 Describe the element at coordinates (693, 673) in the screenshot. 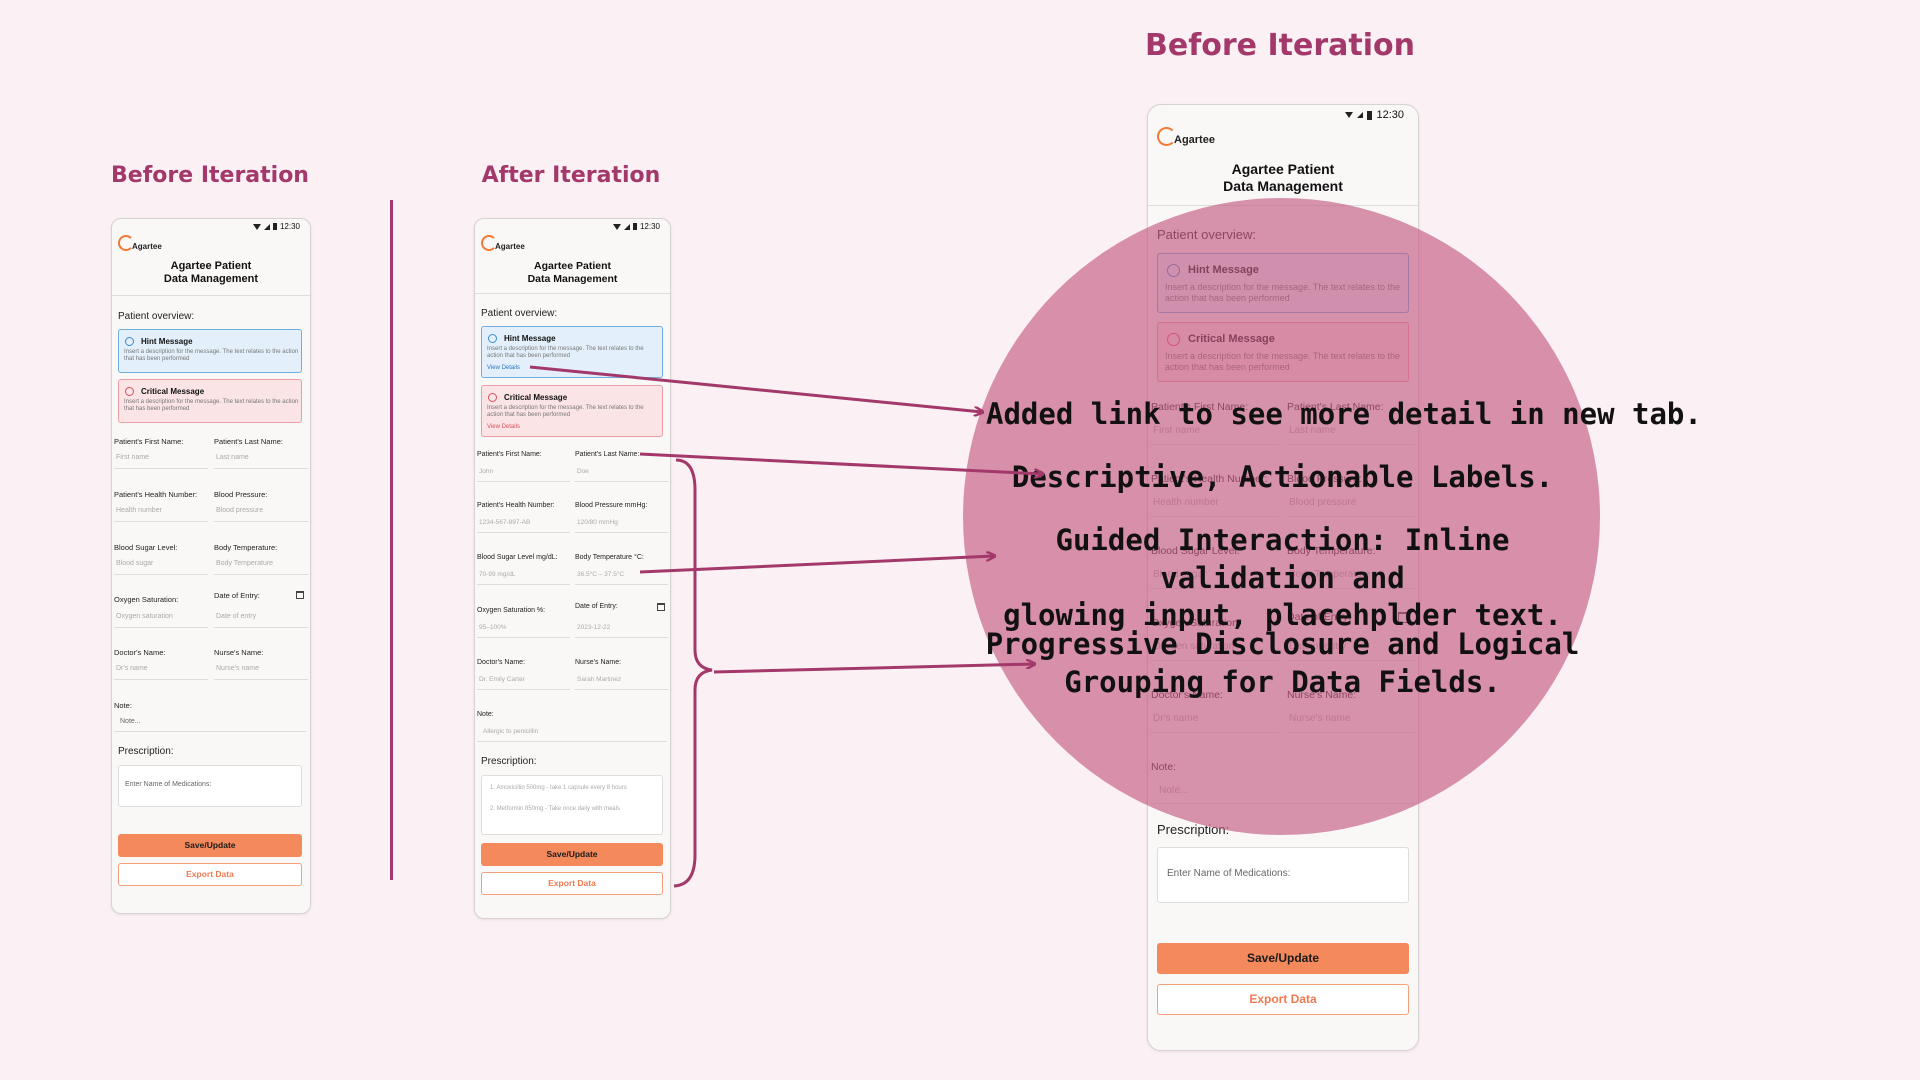

I see `brace-icon` at that location.